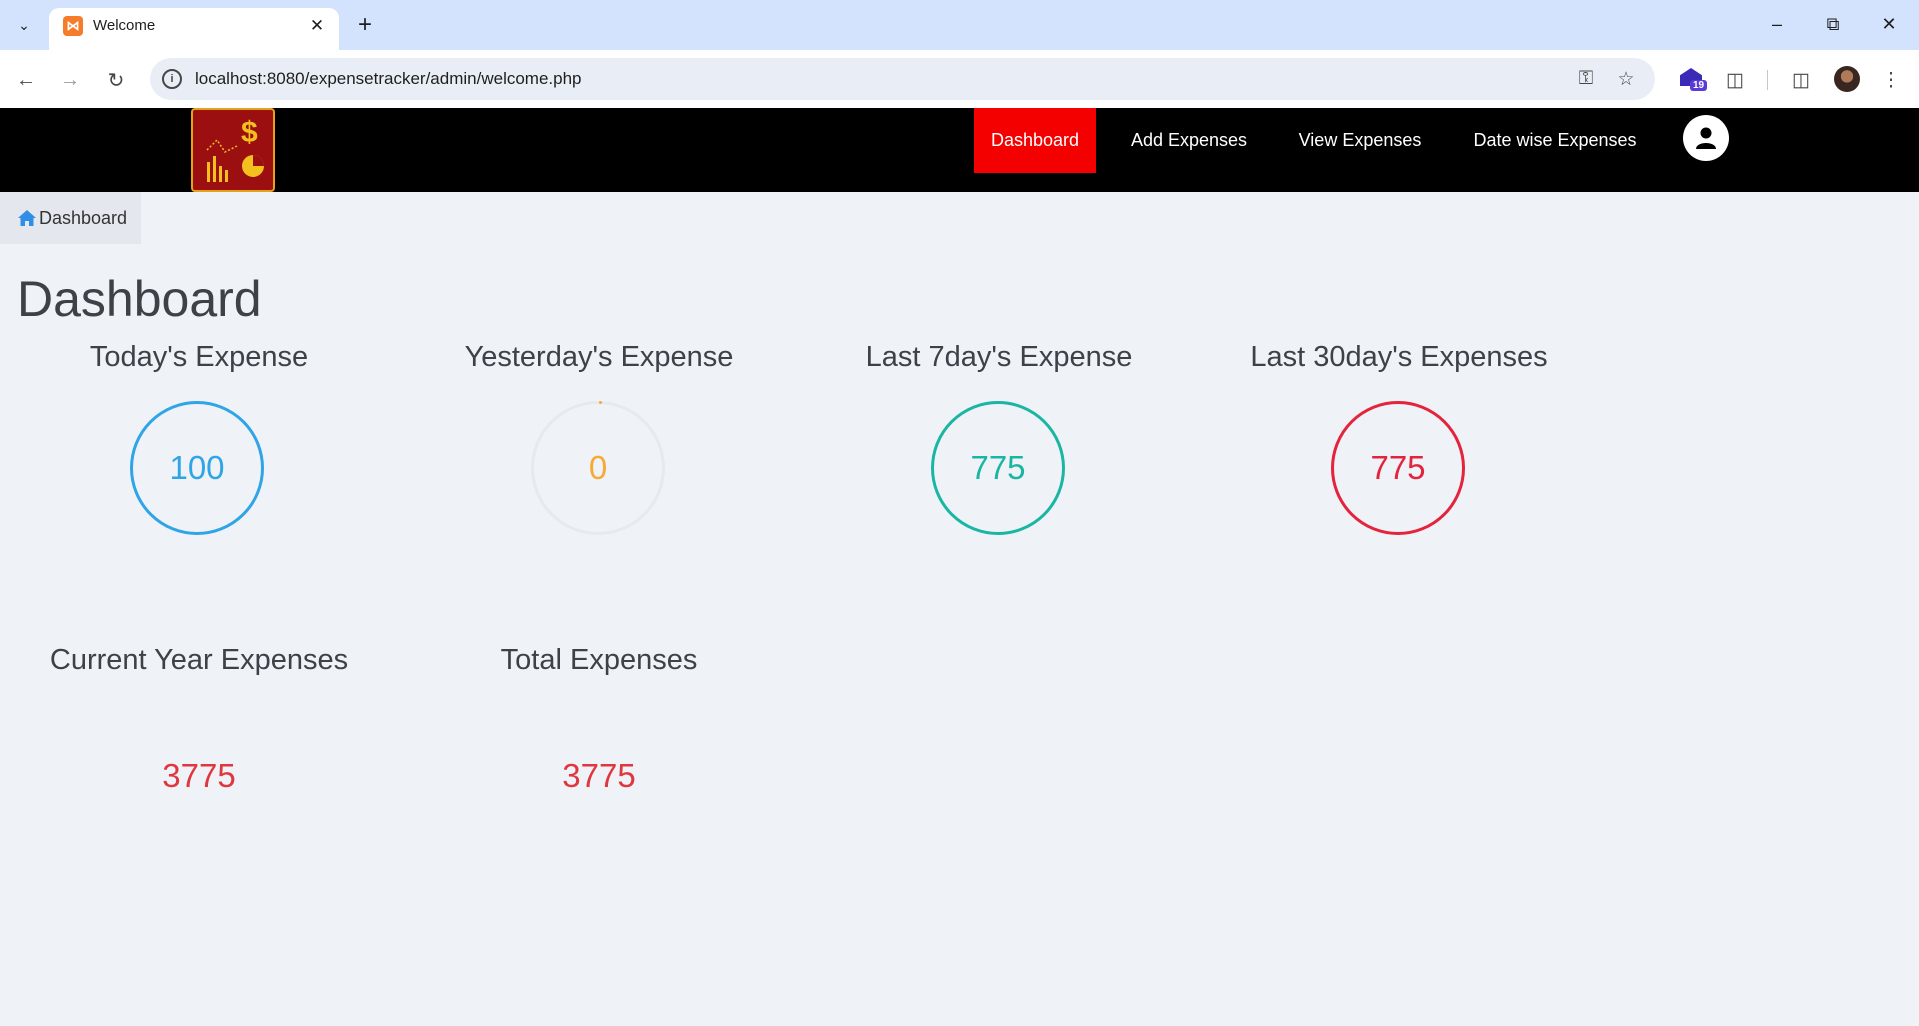 The width and height of the screenshot is (1919, 1026). I want to click on expense-tracker-logo: $, so click(233, 150).